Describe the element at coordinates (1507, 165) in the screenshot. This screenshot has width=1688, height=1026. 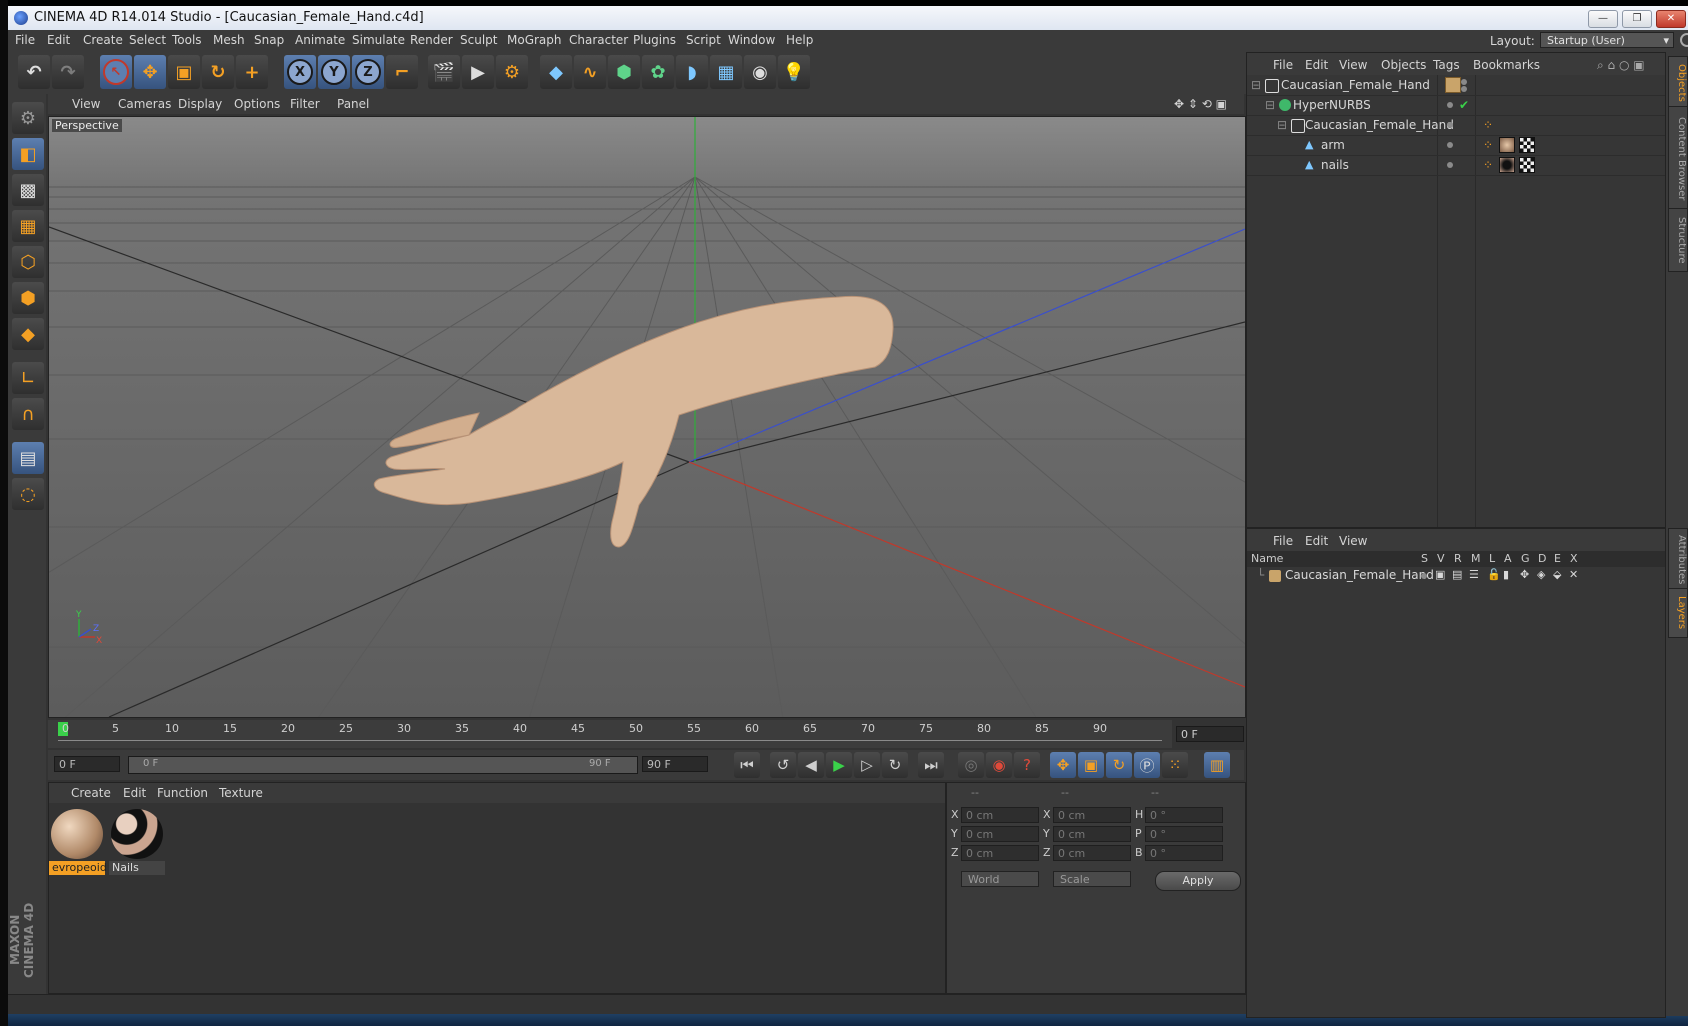
I see `material-tag-icon` at that location.